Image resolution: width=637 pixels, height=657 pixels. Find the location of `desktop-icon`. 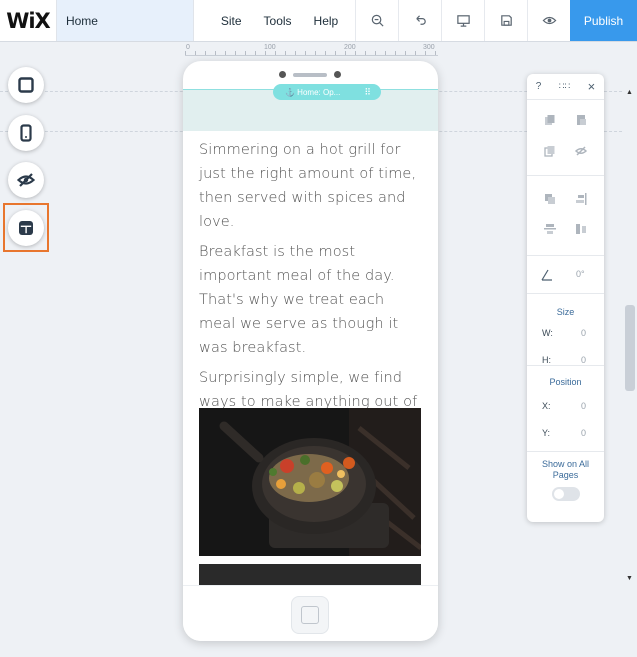

desktop-icon is located at coordinates (463, 21).